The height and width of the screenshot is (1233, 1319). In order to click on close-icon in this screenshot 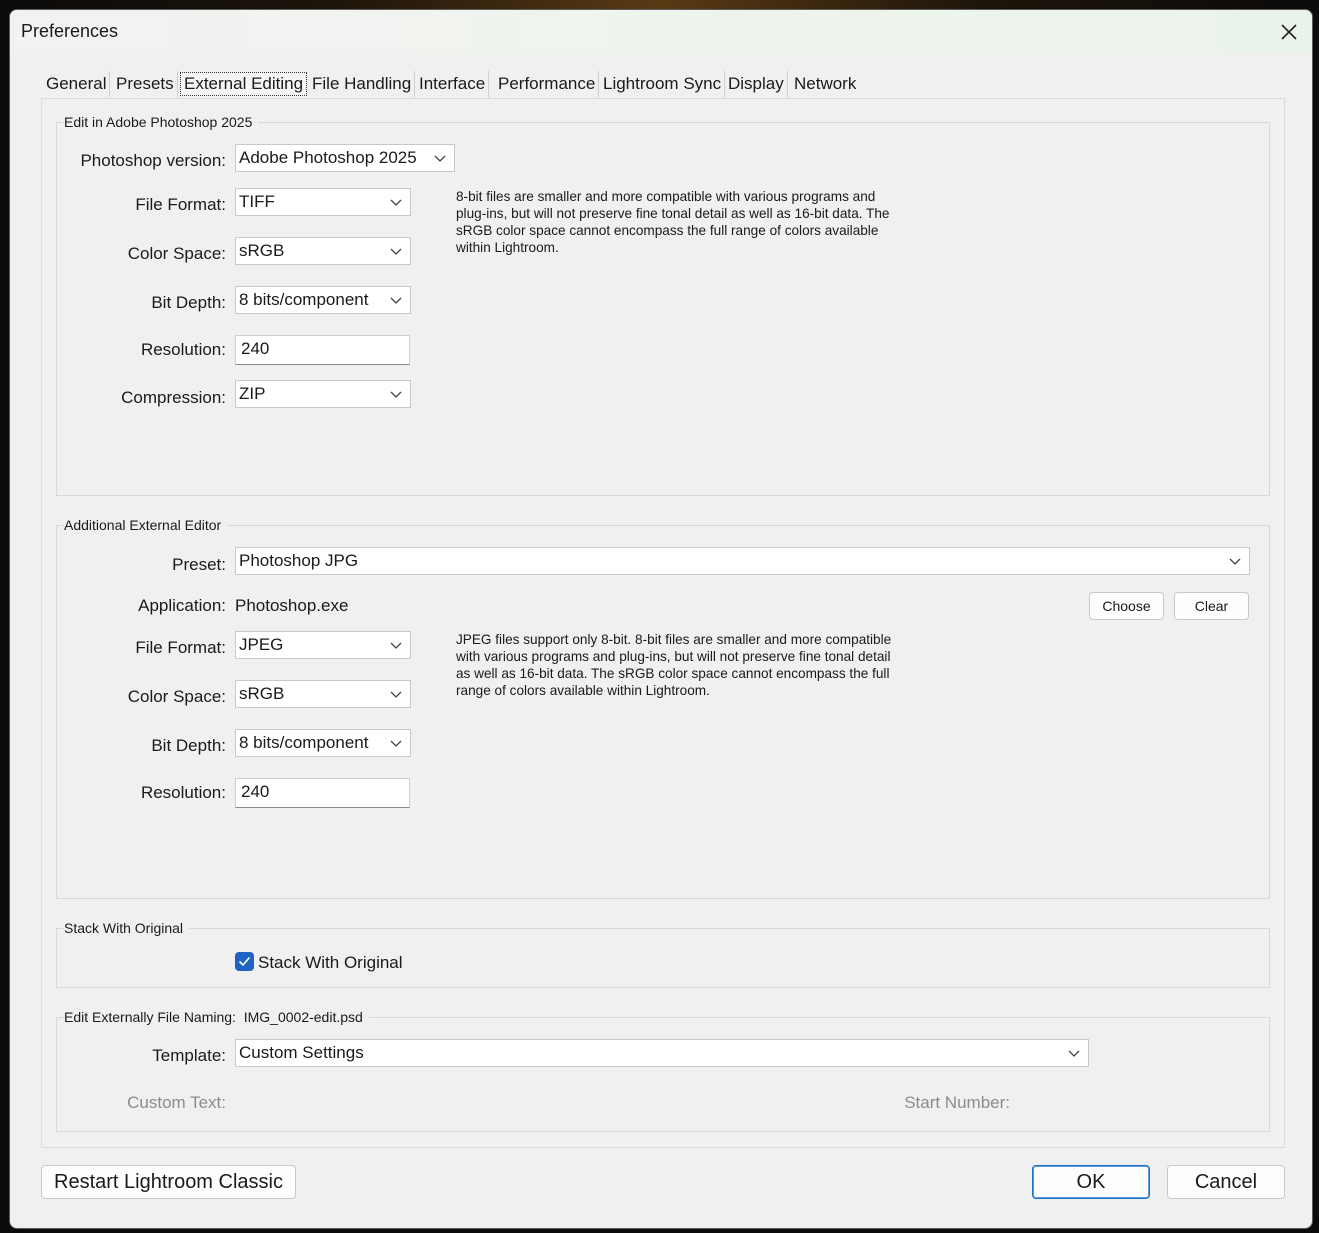, I will do `click(1289, 32)`.